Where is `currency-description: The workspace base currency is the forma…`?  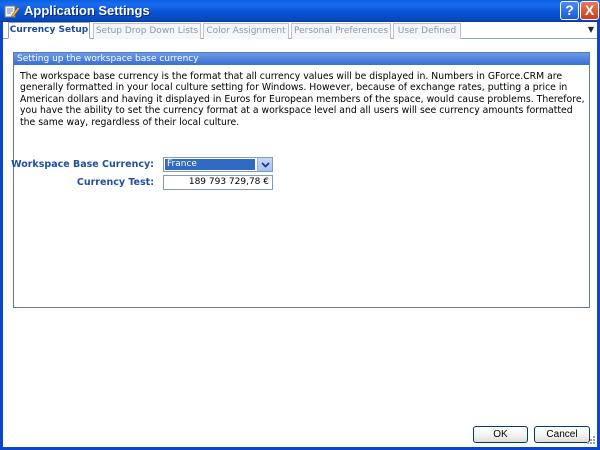
currency-description: The workspace base currency is the forma… is located at coordinates (302, 99).